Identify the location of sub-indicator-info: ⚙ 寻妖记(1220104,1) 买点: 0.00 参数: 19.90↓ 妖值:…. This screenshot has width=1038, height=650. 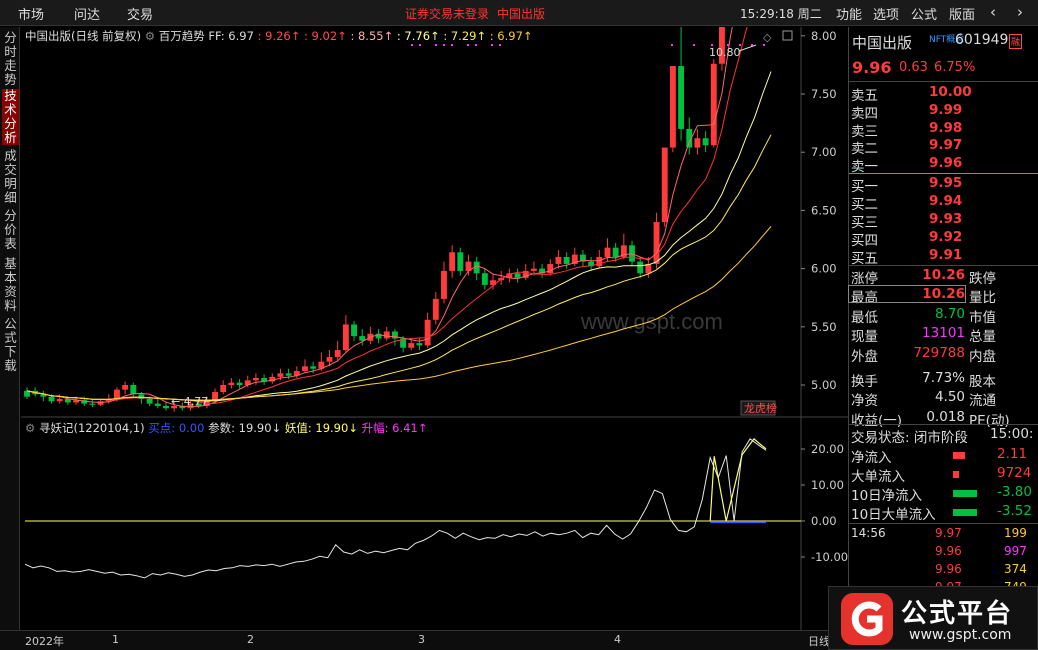
(226, 428).